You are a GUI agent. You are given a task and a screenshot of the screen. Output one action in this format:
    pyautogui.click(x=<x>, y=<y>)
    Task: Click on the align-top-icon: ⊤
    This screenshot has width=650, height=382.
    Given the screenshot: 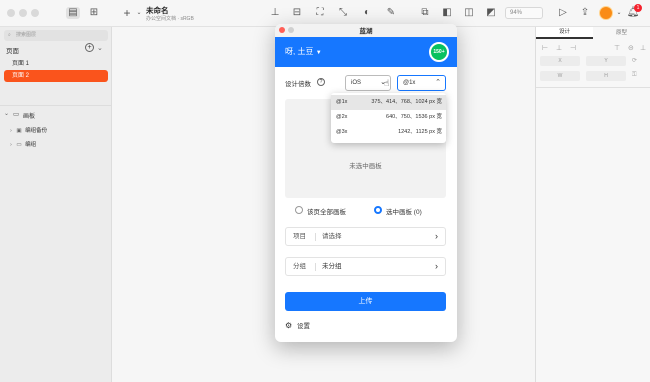 What is the action you would take?
    pyautogui.click(x=617, y=48)
    